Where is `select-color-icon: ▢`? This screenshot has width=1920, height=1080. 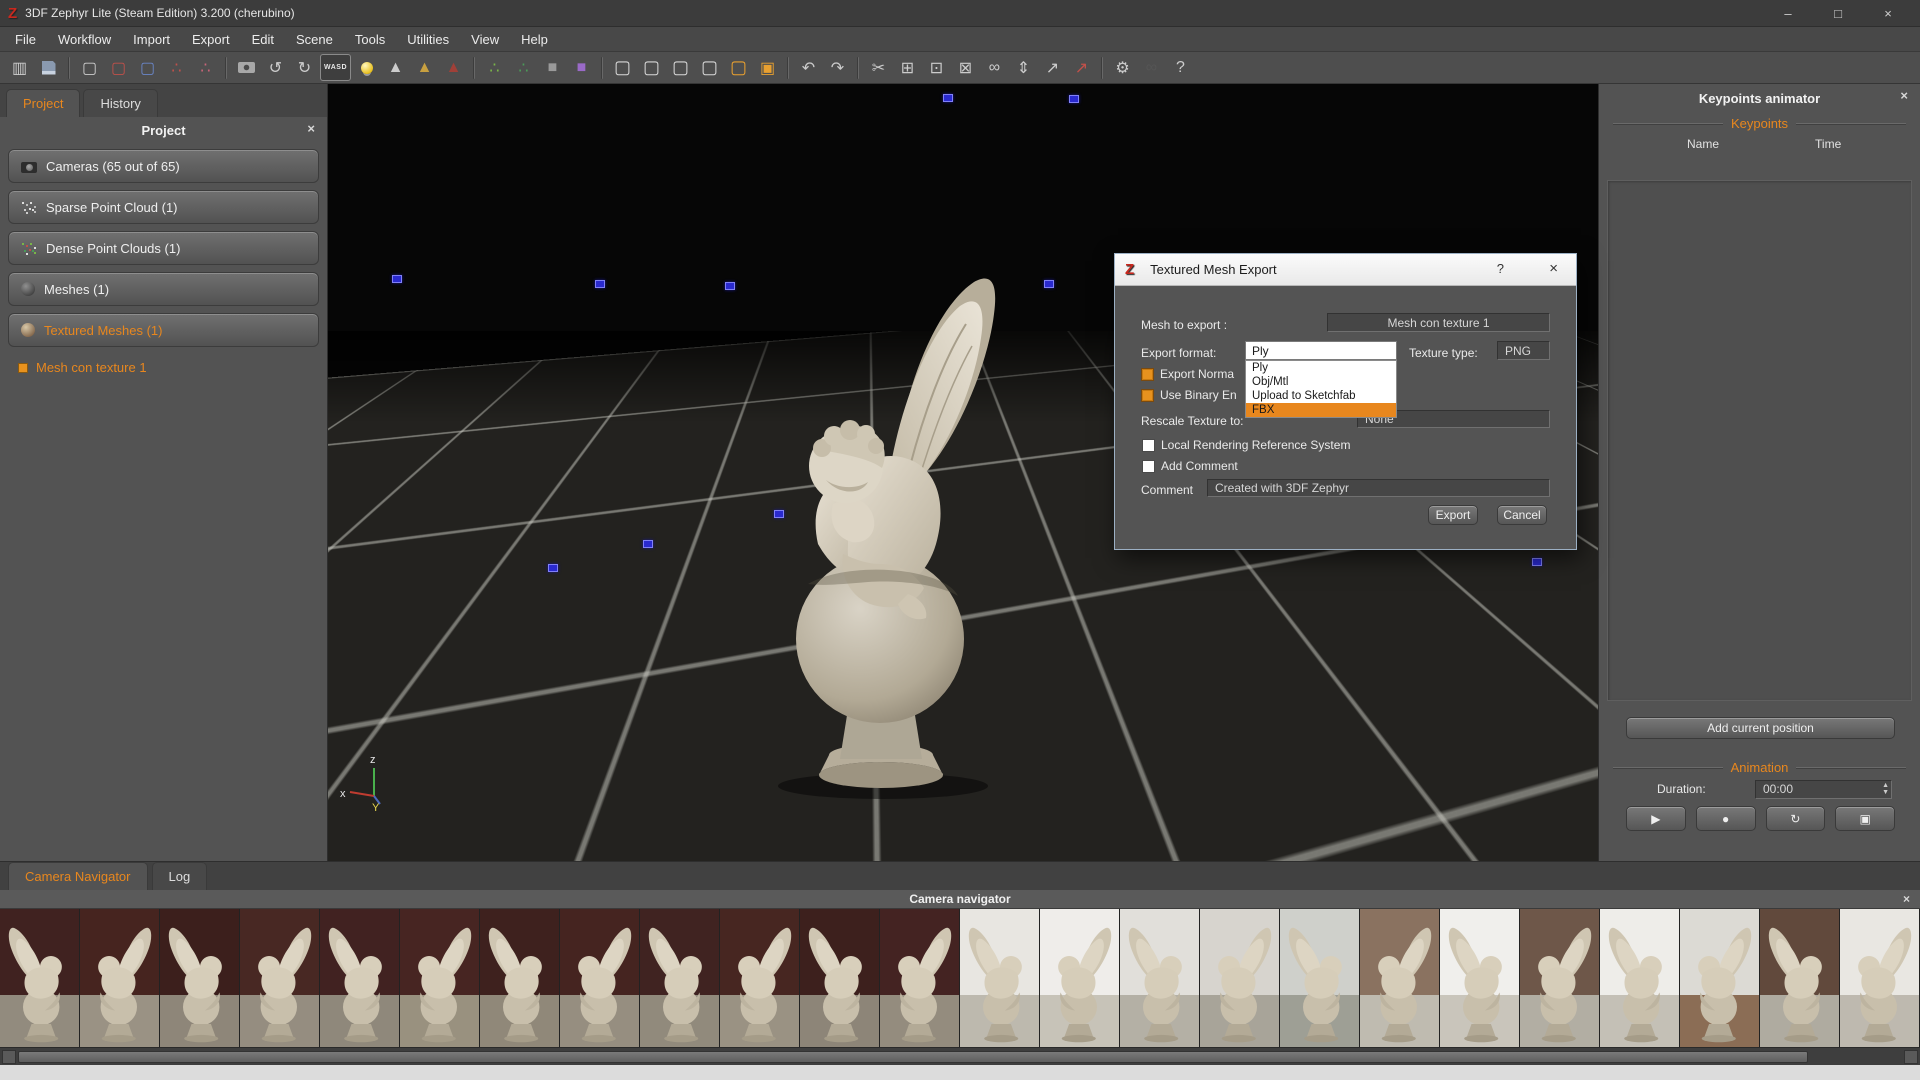 select-color-icon: ▢ is located at coordinates (738, 67).